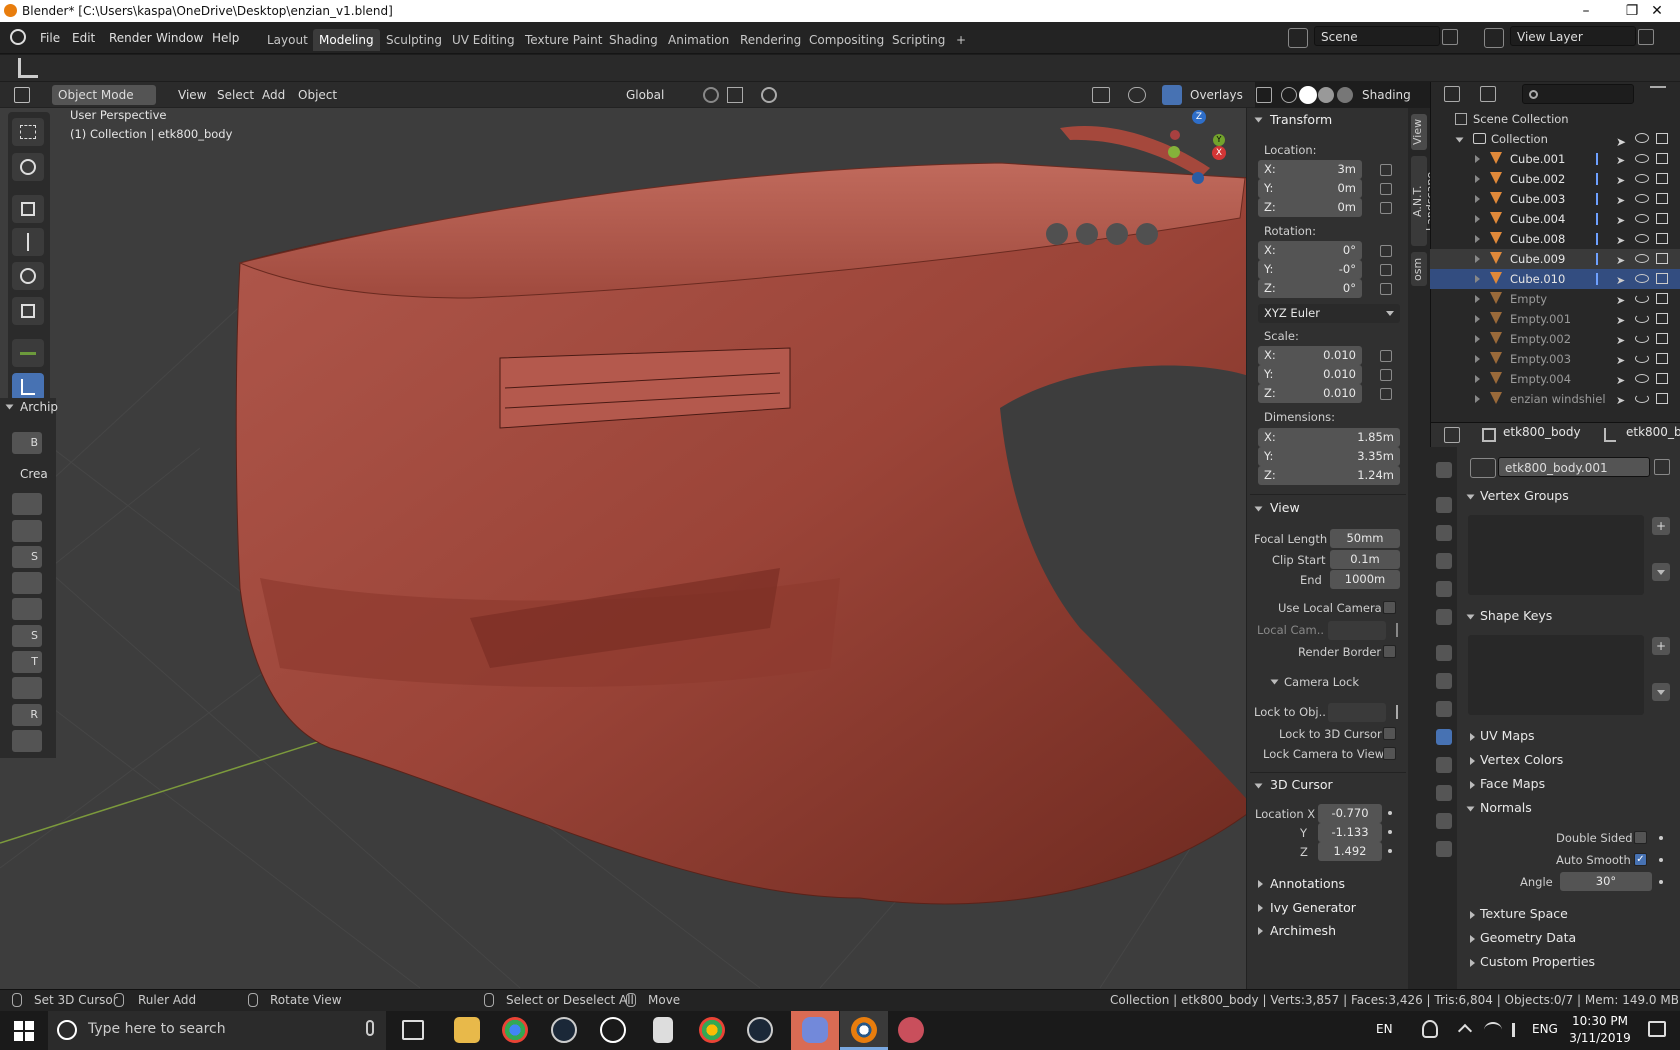 This screenshot has width=1680, height=1050. I want to click on location-z-field: Z: 0m, so click(1310, 207).